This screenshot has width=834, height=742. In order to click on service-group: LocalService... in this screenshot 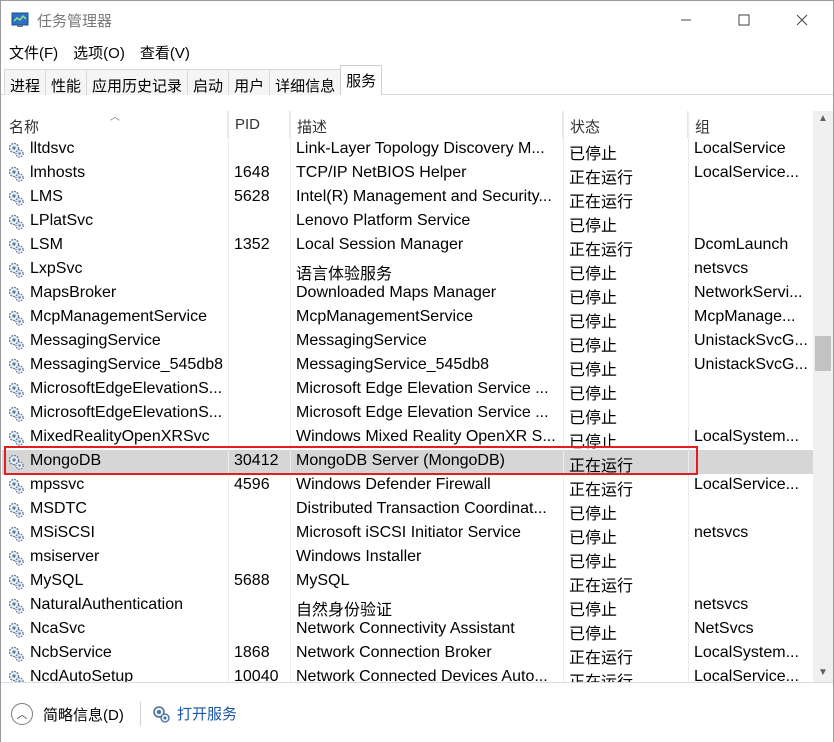, I will do `click(746, 172)`.